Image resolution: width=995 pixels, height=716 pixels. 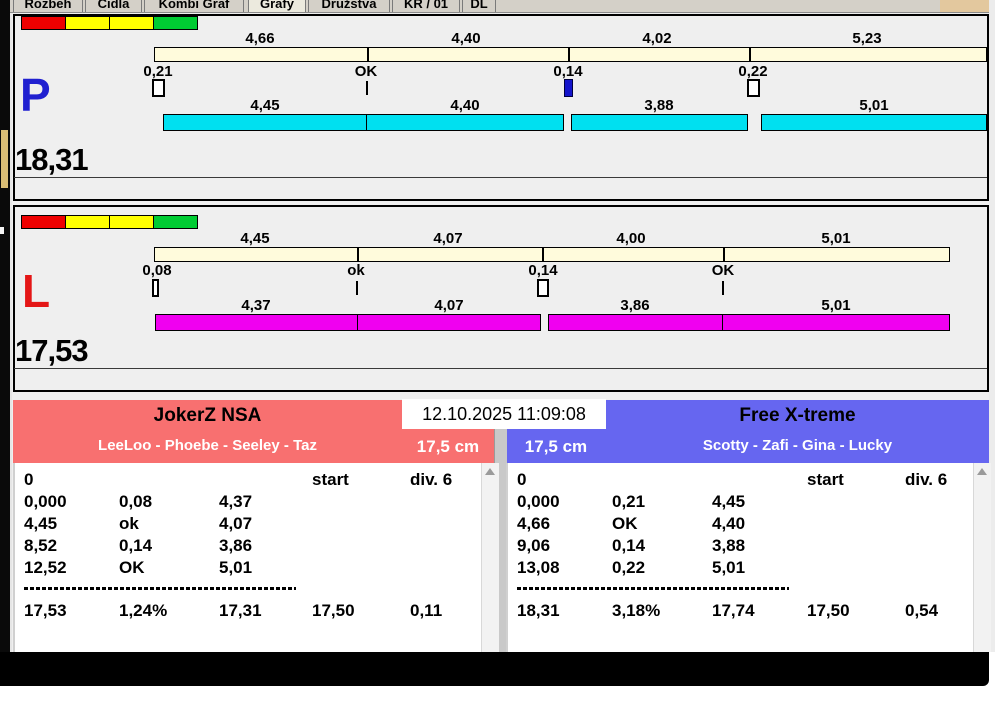 I want to click on lane-p-change-label: 0,21, so click(x=158, y=71).